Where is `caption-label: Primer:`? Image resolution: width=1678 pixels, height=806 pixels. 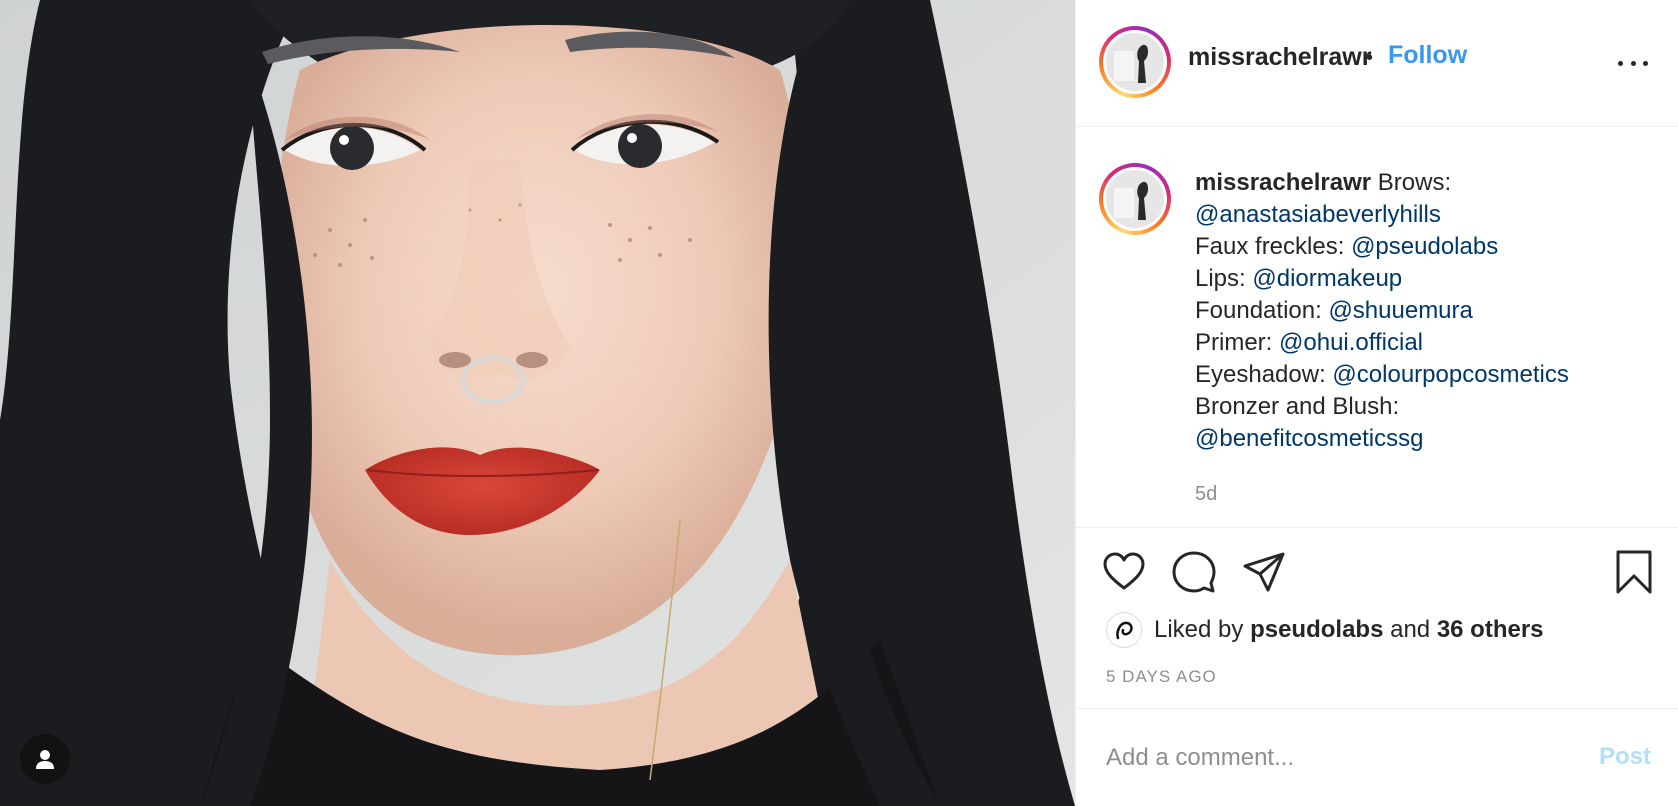
caption-label: Primer: is located at coordinates (1234, 342).